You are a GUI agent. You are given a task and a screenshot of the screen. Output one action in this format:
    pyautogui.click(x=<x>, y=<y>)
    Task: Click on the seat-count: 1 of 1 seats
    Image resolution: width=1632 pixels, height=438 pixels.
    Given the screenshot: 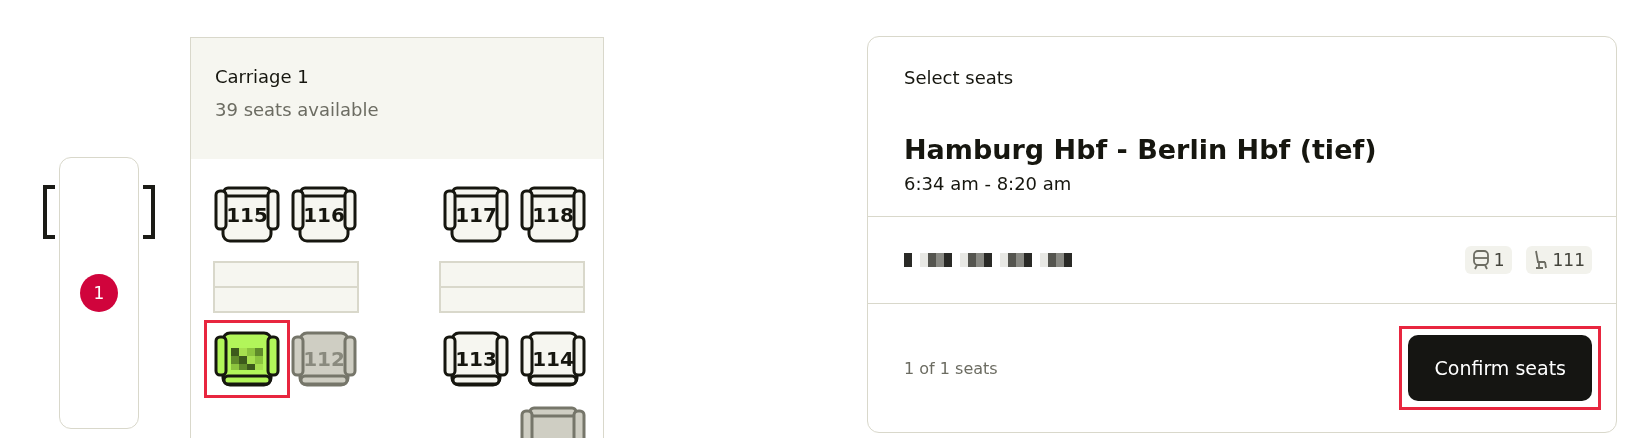 What is the action you would take?
    pyautogui.click(x=951, y=368)
    